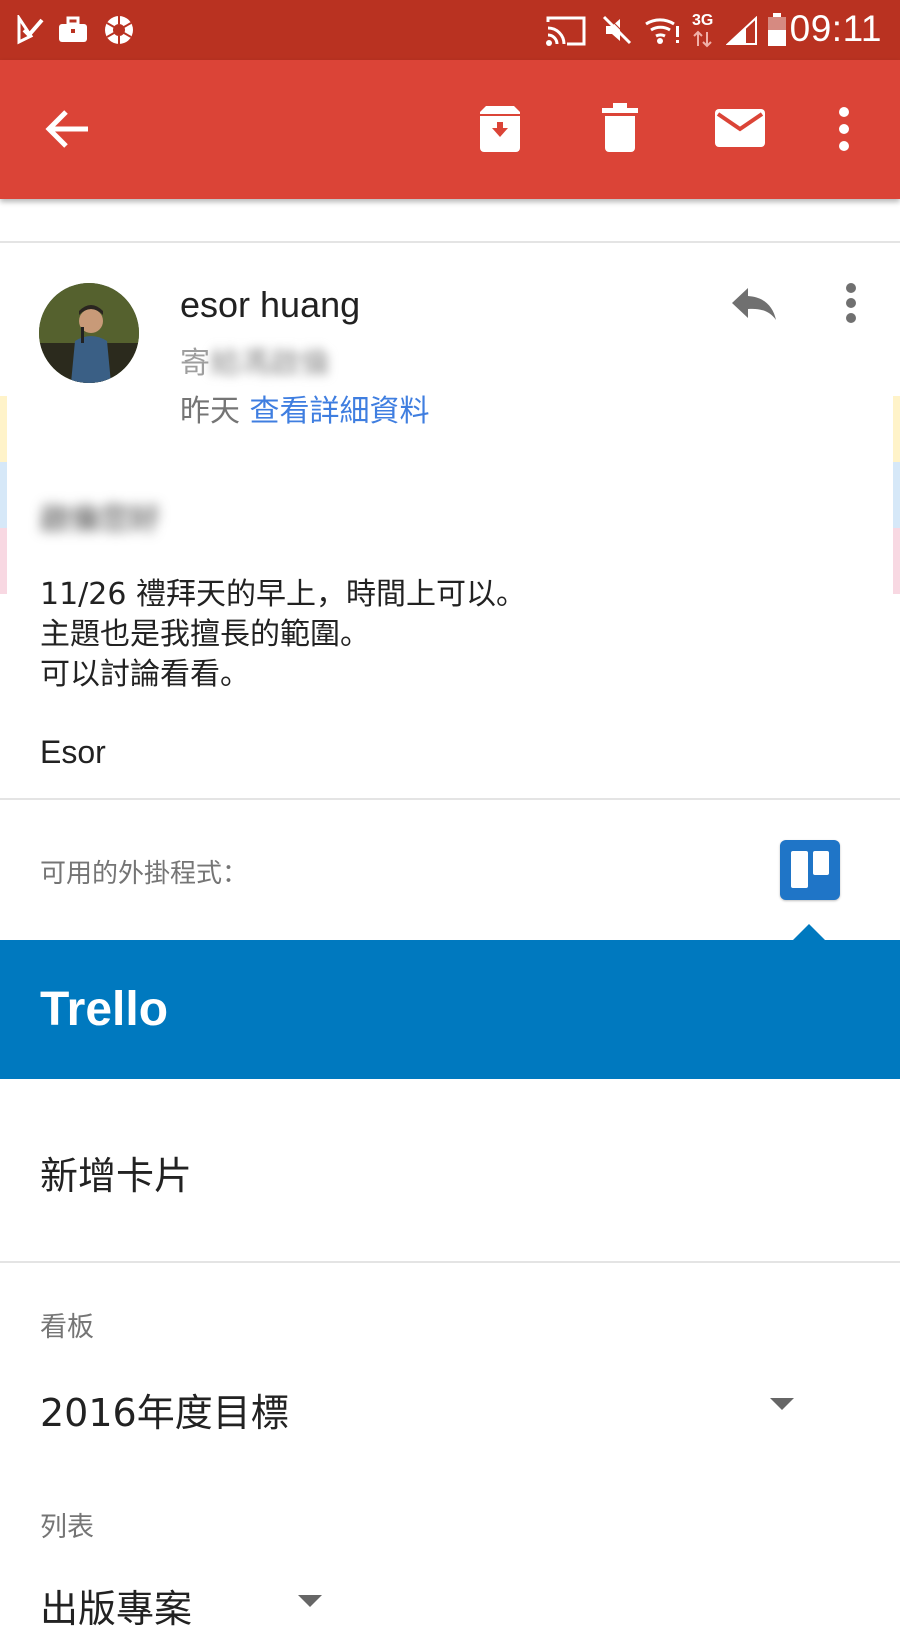 The width and height of the screenshot is (900, 1633). What do you see at coordinates (500, 129) in the screenshot?
I see `archive-icon` at bounding box center [500, 129].